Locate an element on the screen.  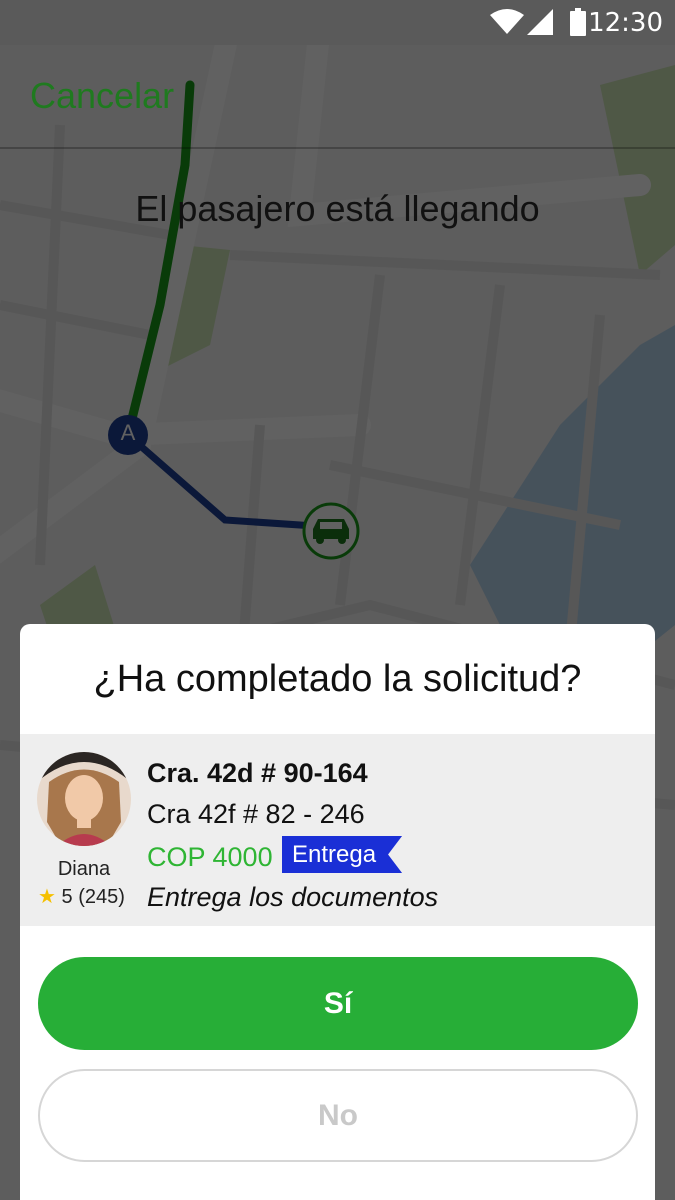
dialog-question: ¿Ha completado la solicitud? is located at coordinates (337, 679).